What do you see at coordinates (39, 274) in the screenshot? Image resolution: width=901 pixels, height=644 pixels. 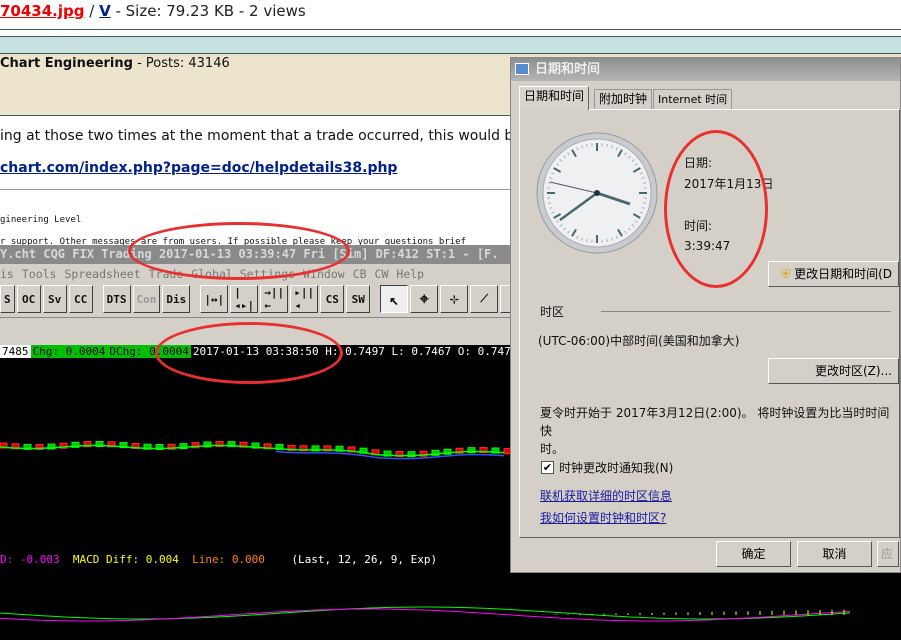 I see `menu-item: Tools` at bounding box center [39, 274].